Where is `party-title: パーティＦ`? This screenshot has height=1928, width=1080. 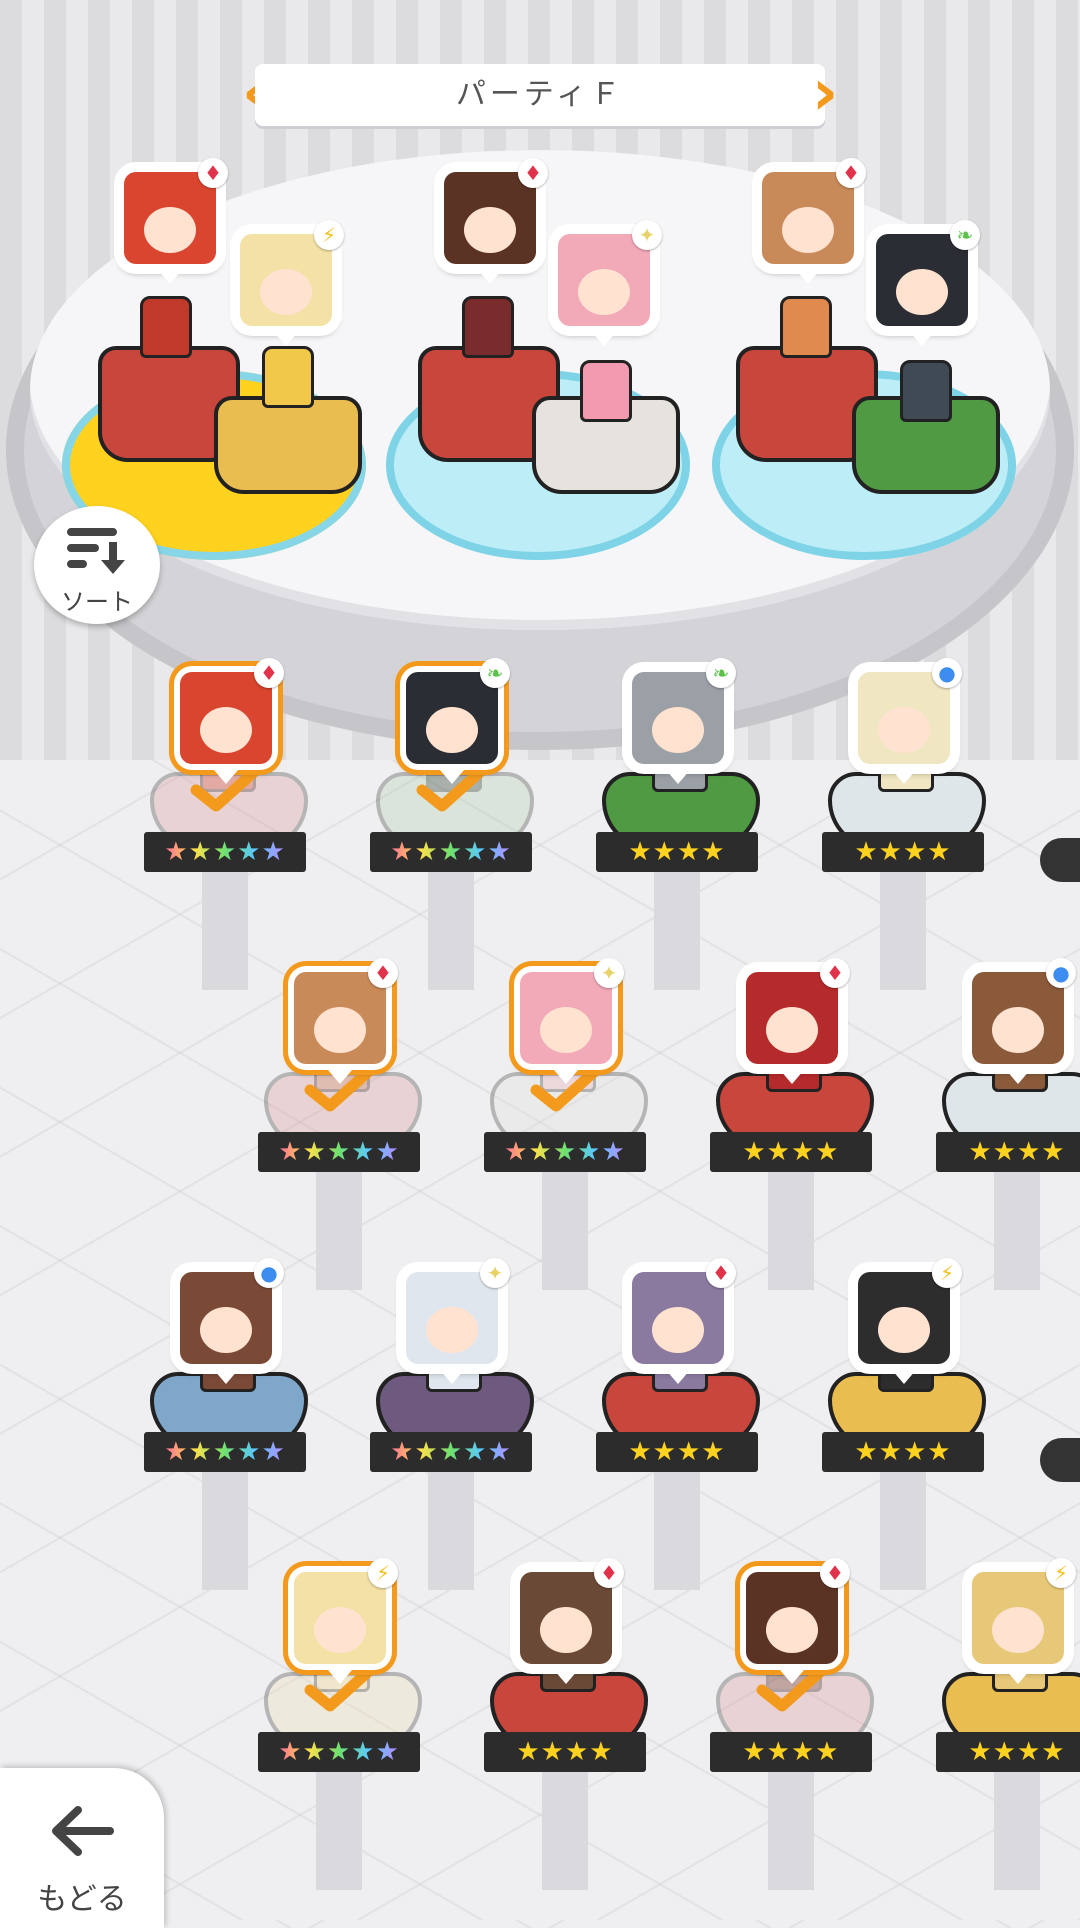
party-title: パーティＦ is located at coordinates (540, 95).